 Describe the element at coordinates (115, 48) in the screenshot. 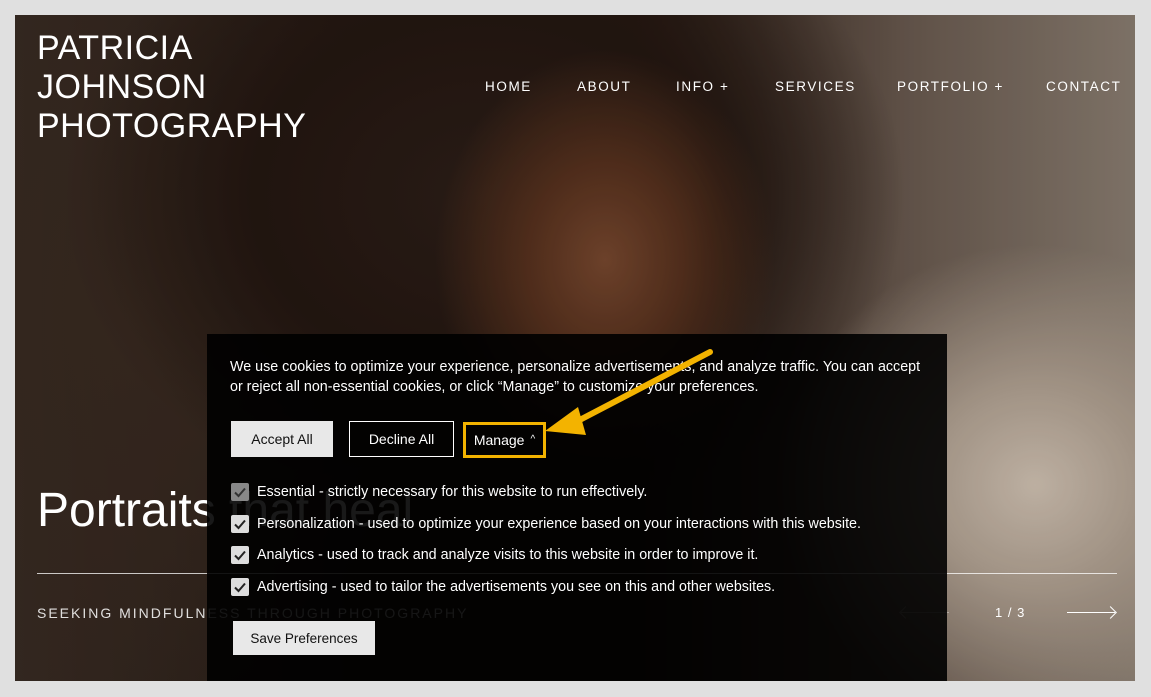

I see `logo-line-1: PATRICIA` at that location.